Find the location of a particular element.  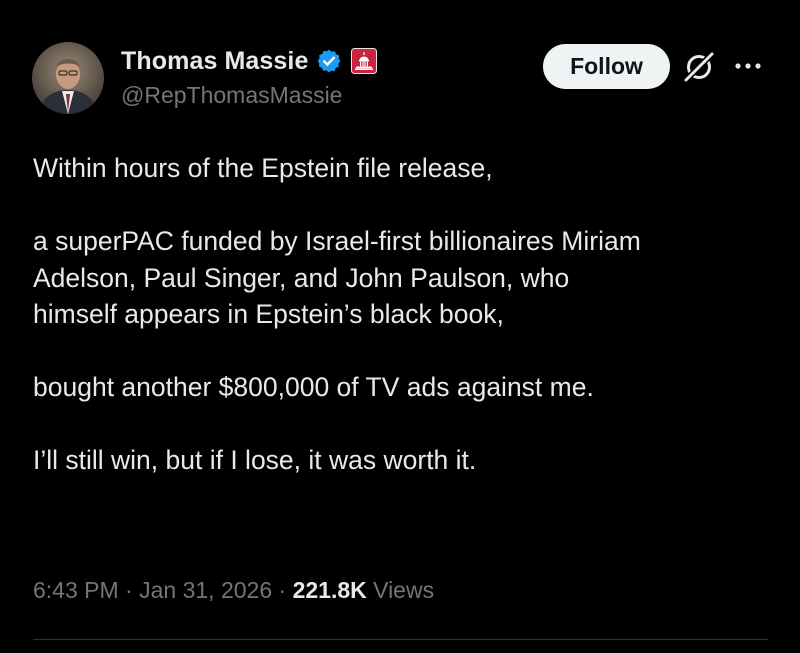

verified-badge-icon is located at coordinates (329, 61).